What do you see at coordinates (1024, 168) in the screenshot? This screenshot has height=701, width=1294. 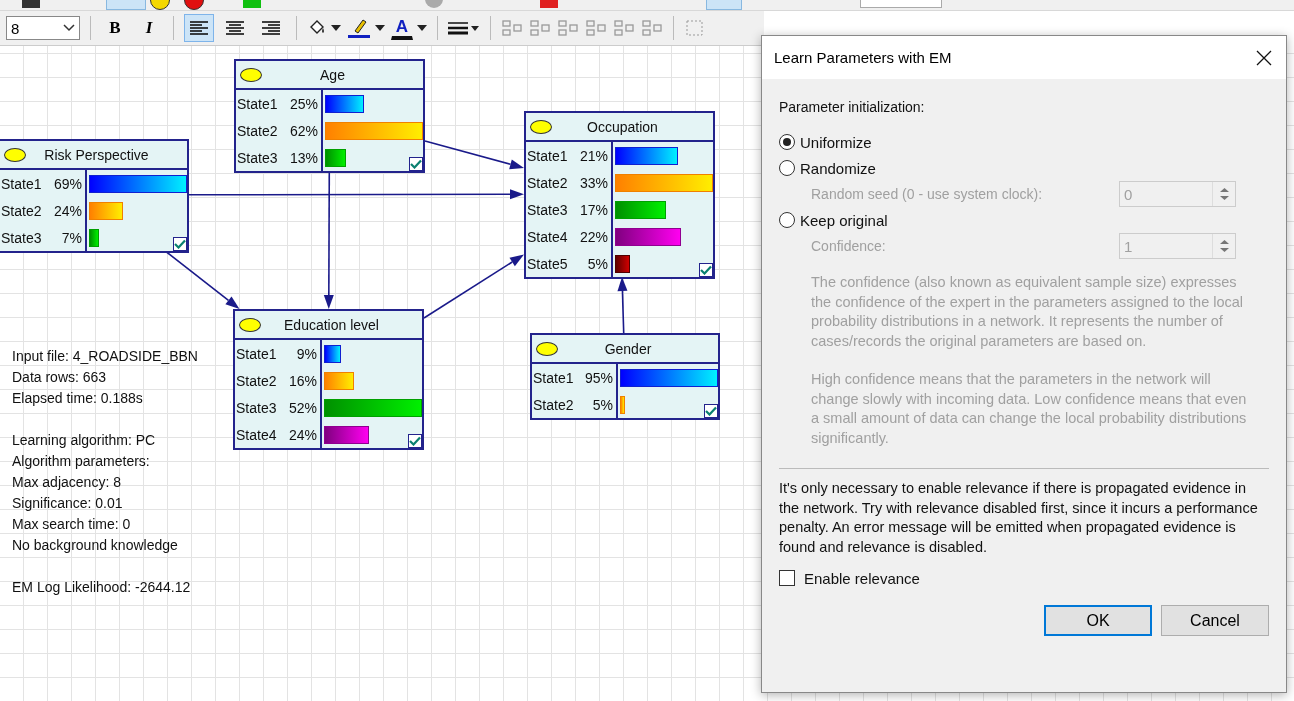 I see `radio-option: Randomize` at bounding box center [1024, 168].